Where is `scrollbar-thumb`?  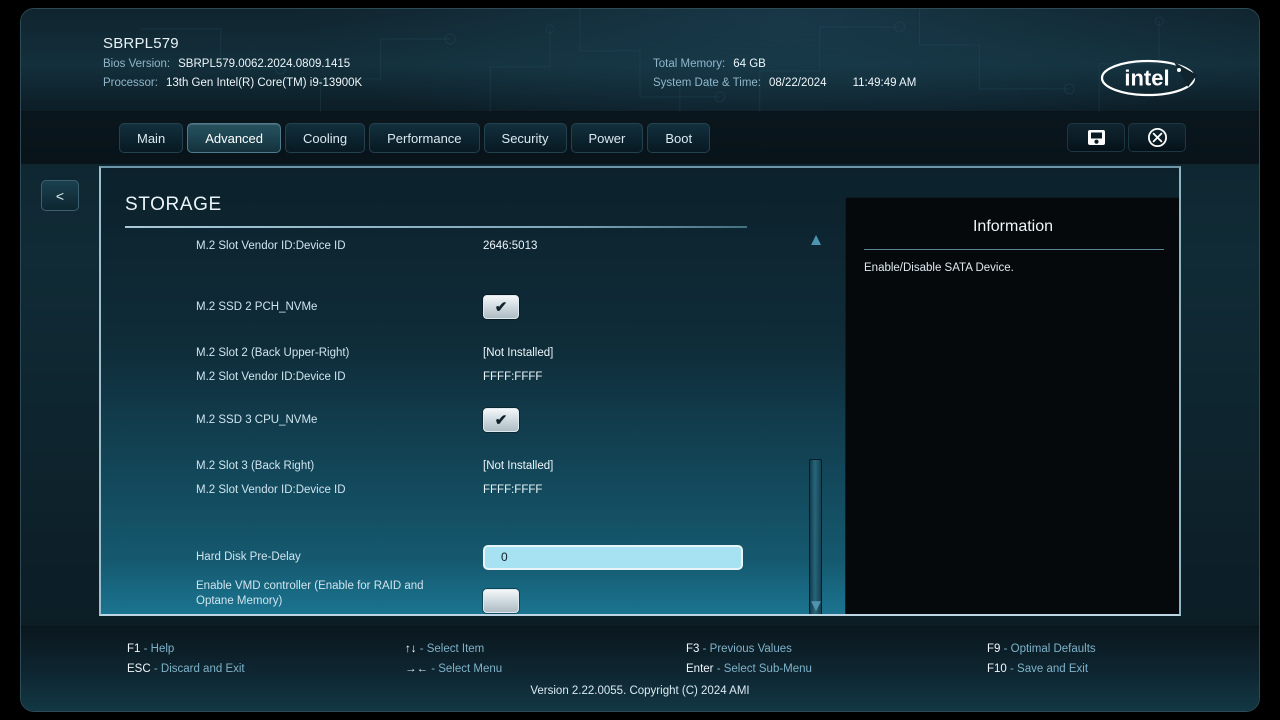 scrollbar-thumb is located at coordinates (815, 536).